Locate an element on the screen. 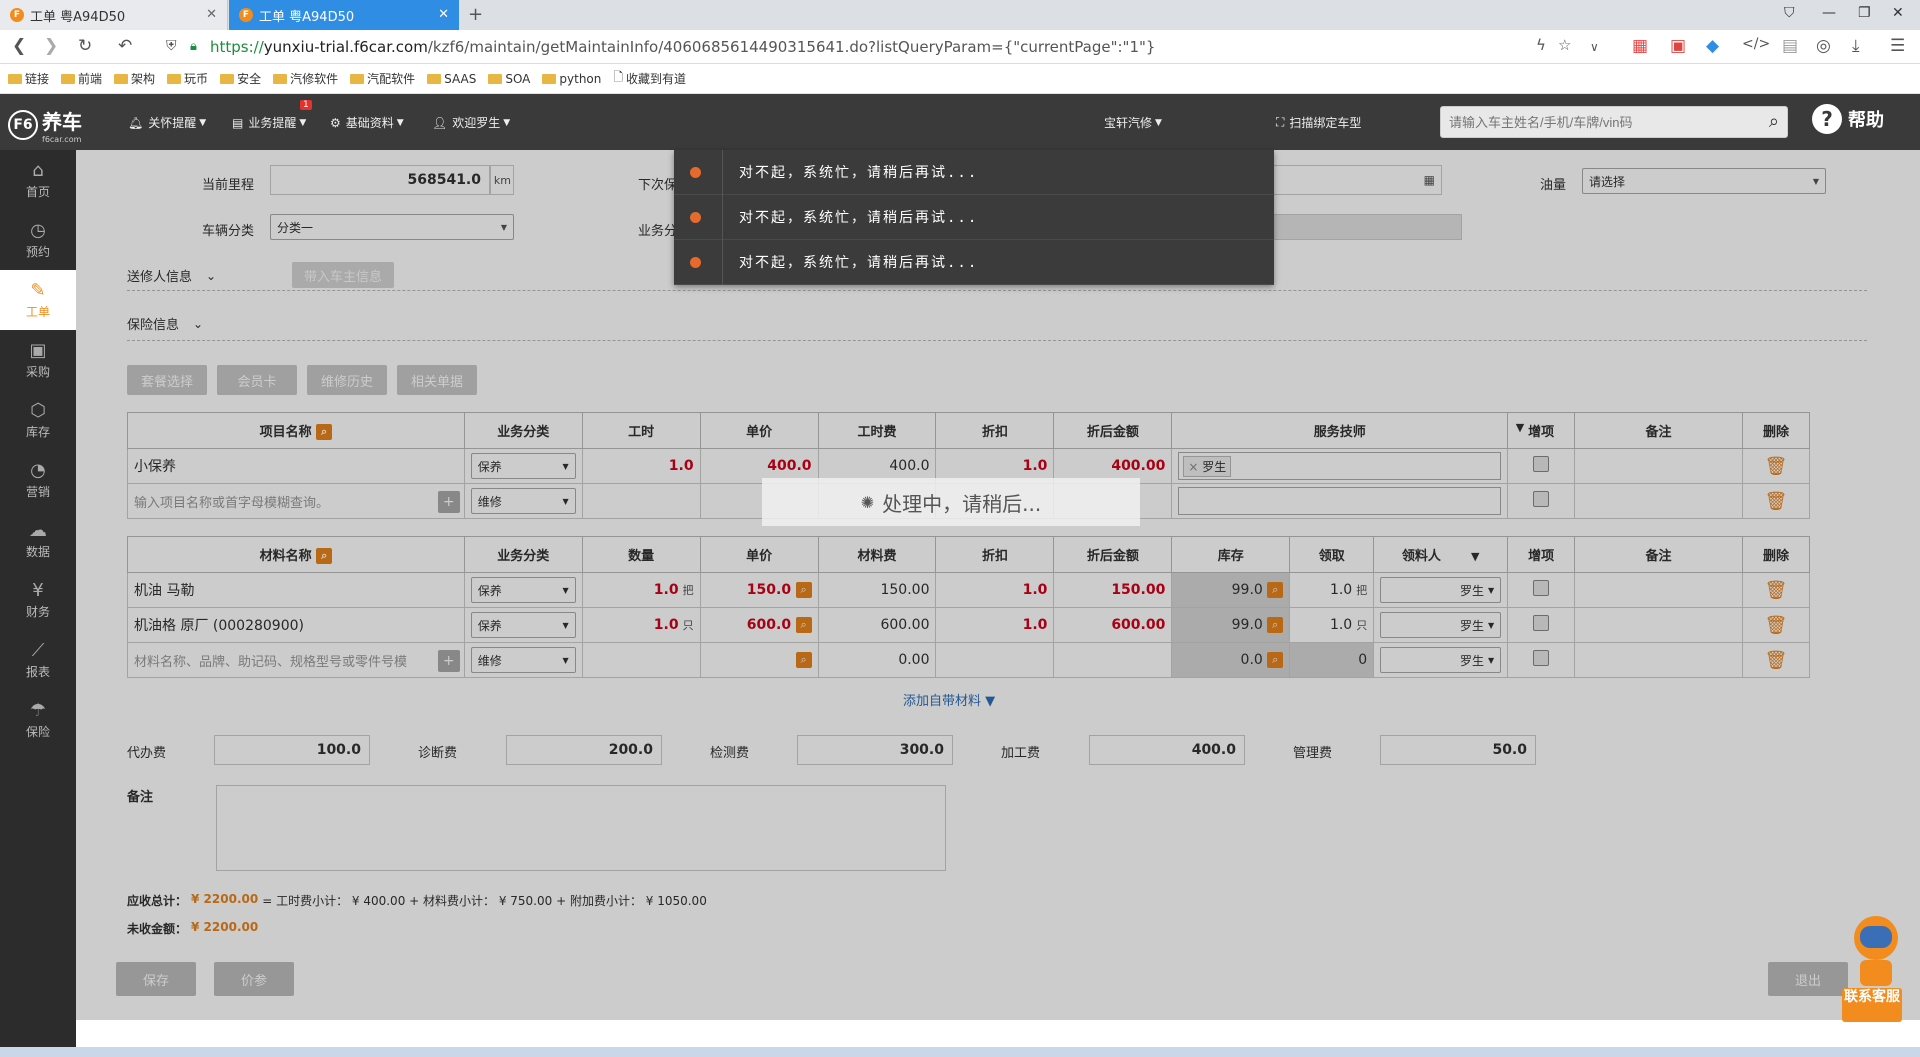 This screenshot has width=1920, height=1057. bookmark-folder: 架构 is located at coordinates (134, 78).